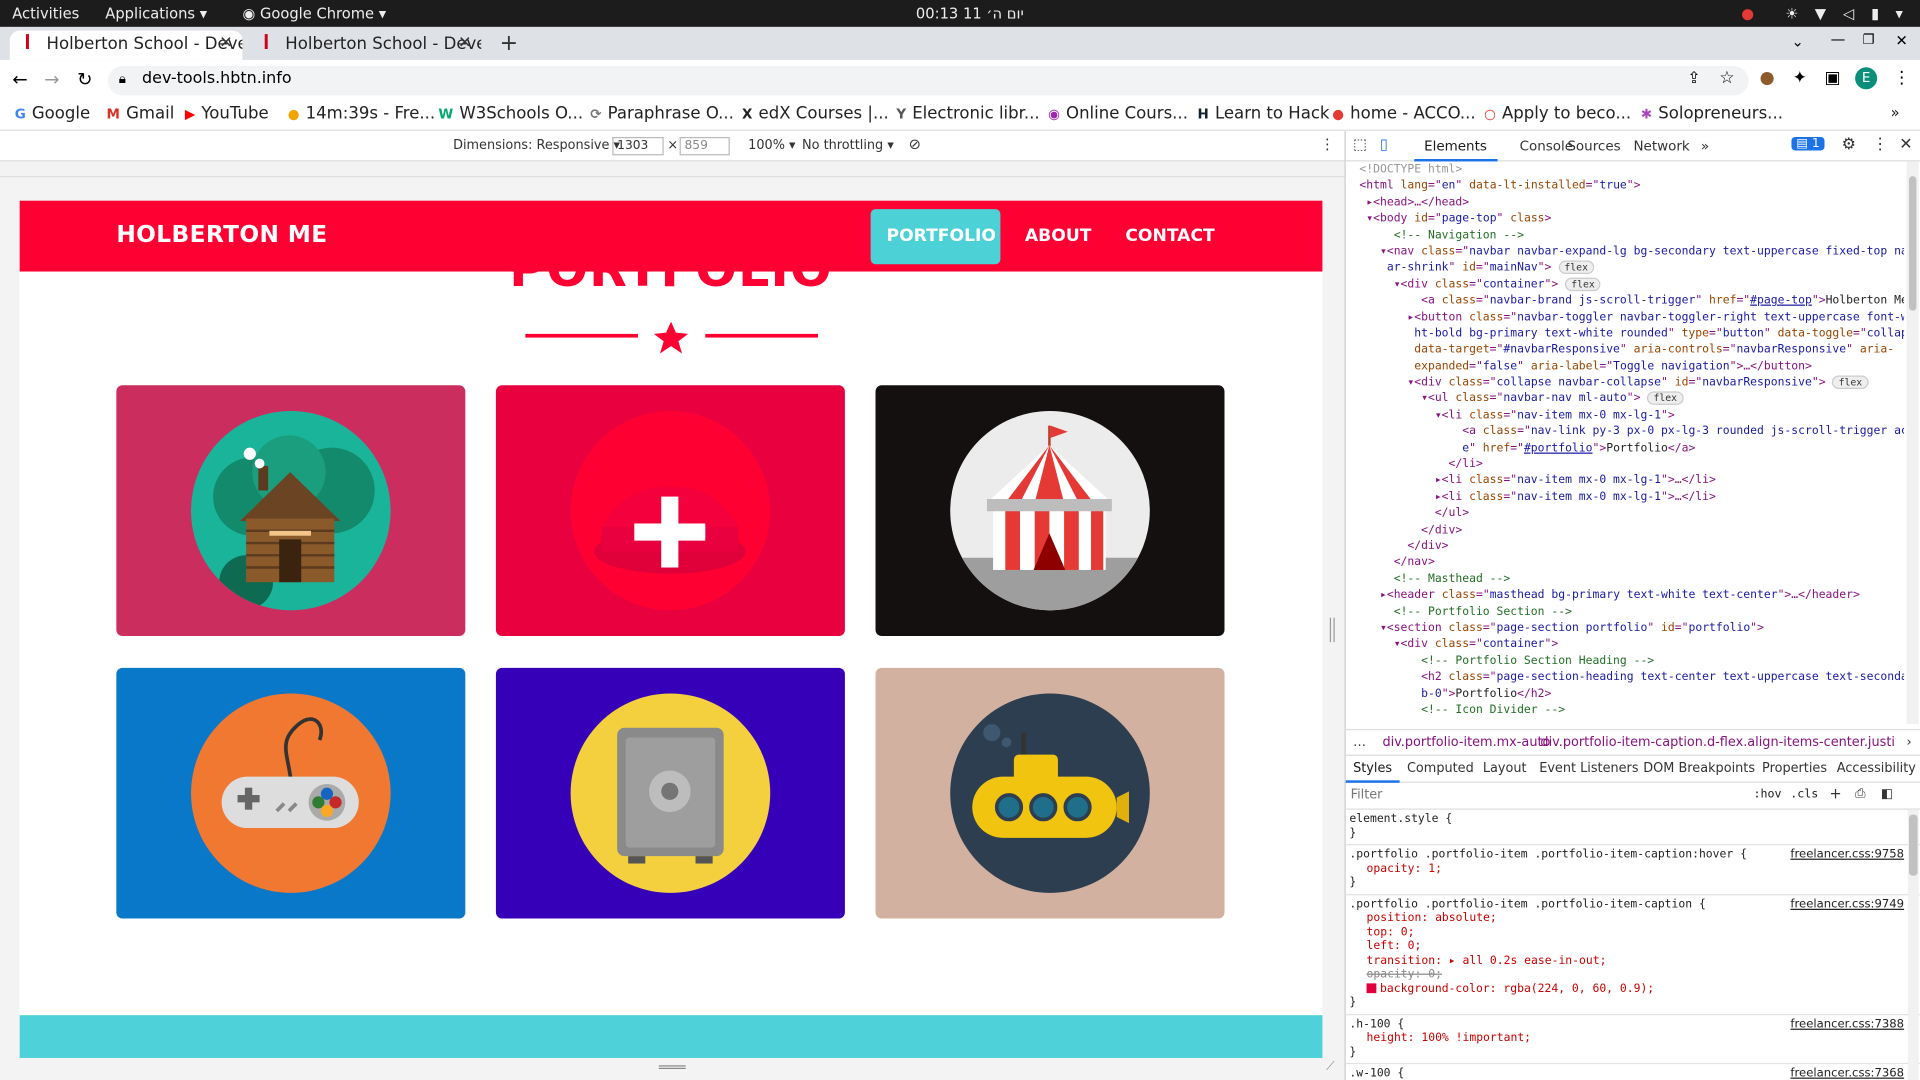 The image size is (1920, 1080). I want to click on portfolio-item-circus, so click(1050, 511).